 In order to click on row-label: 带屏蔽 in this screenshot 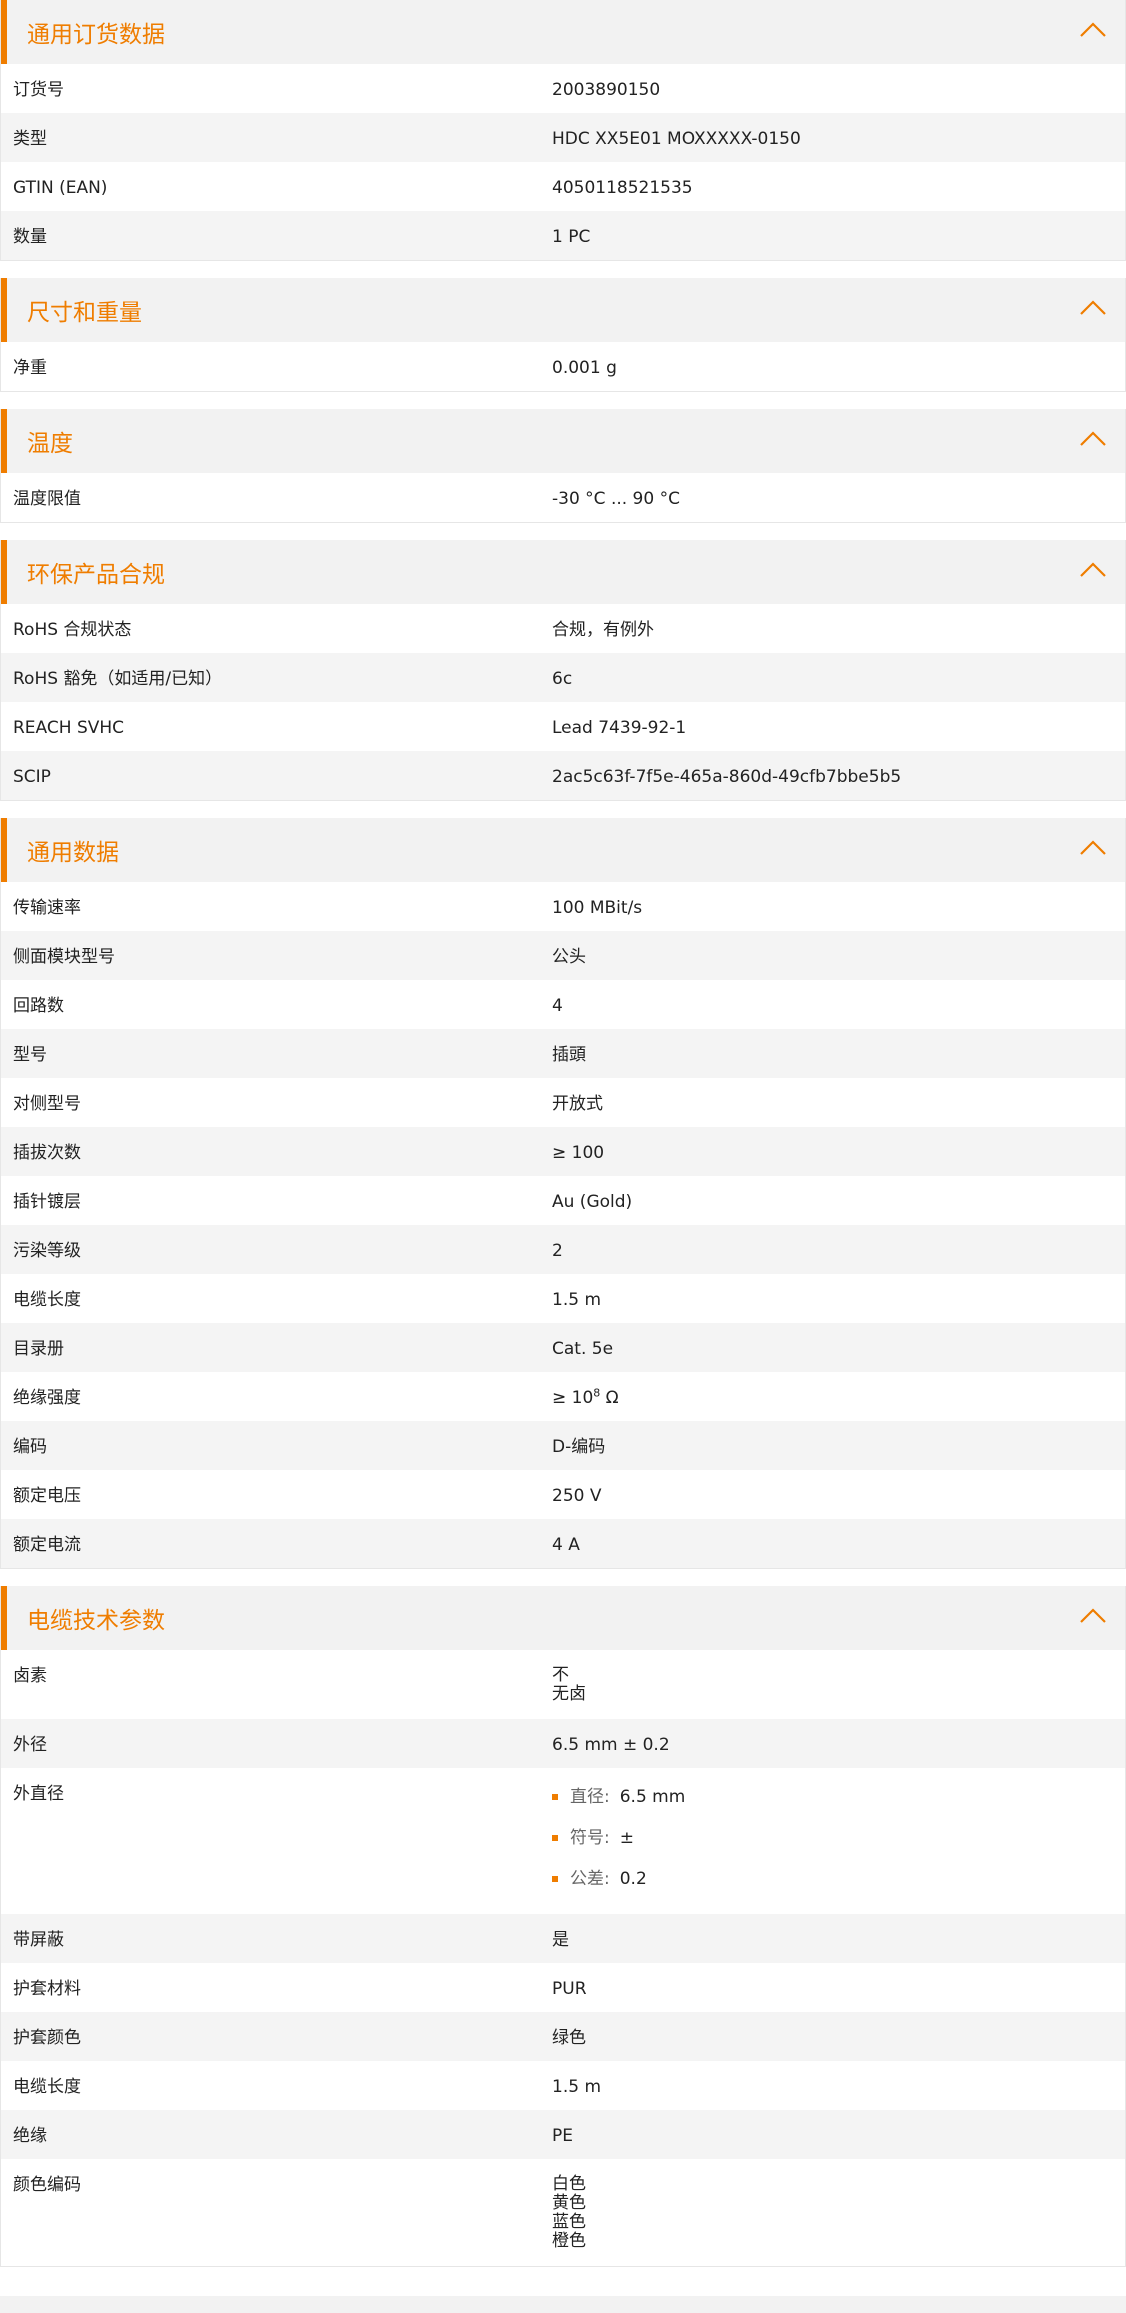, I will do `click(38, 1940)`.